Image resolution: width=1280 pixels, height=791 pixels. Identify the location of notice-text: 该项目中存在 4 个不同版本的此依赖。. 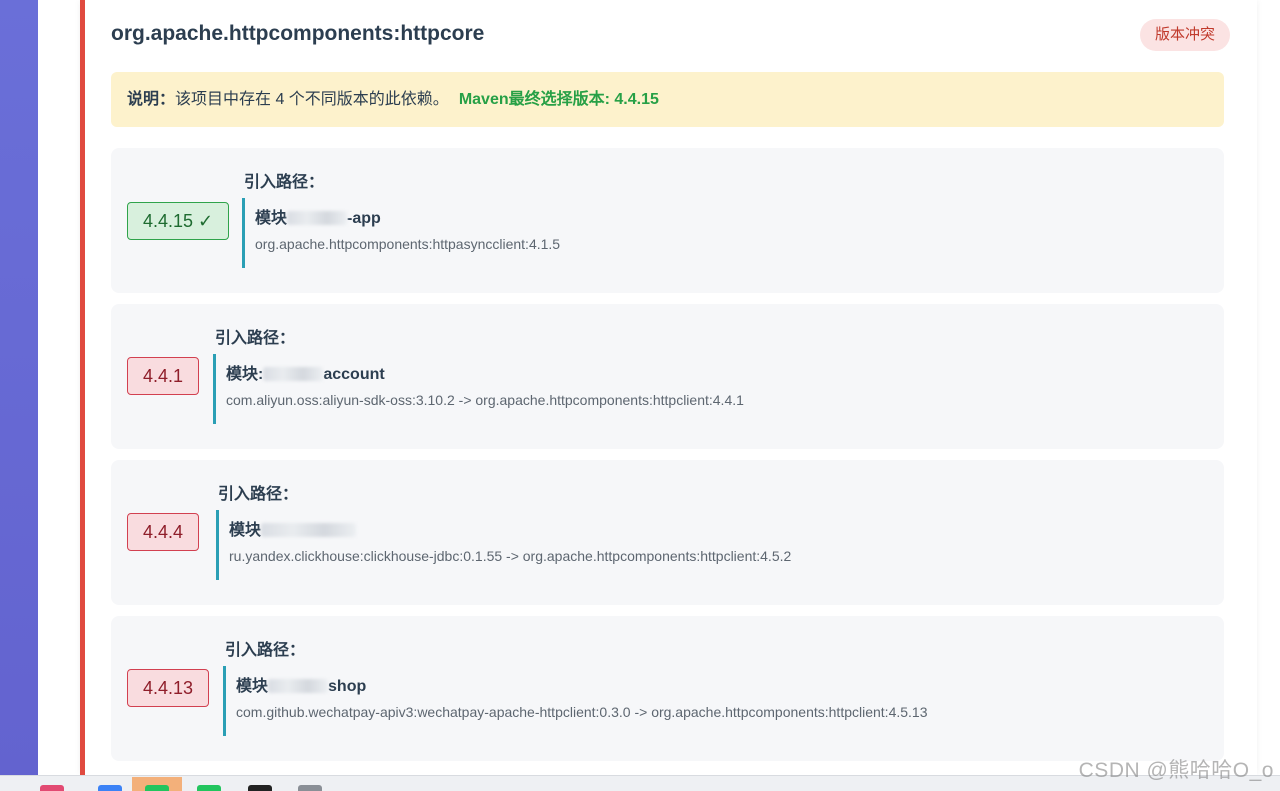
(312, 99).